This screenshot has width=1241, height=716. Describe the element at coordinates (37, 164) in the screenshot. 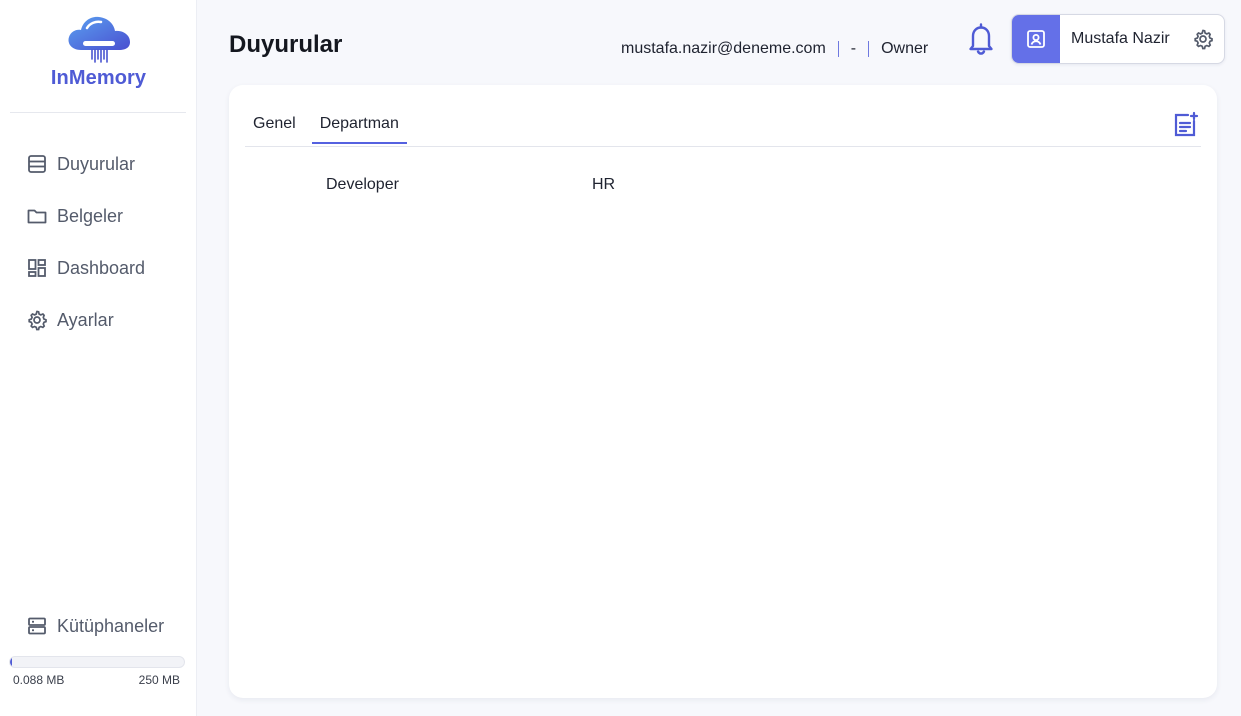

I see `list-icon` at that location.